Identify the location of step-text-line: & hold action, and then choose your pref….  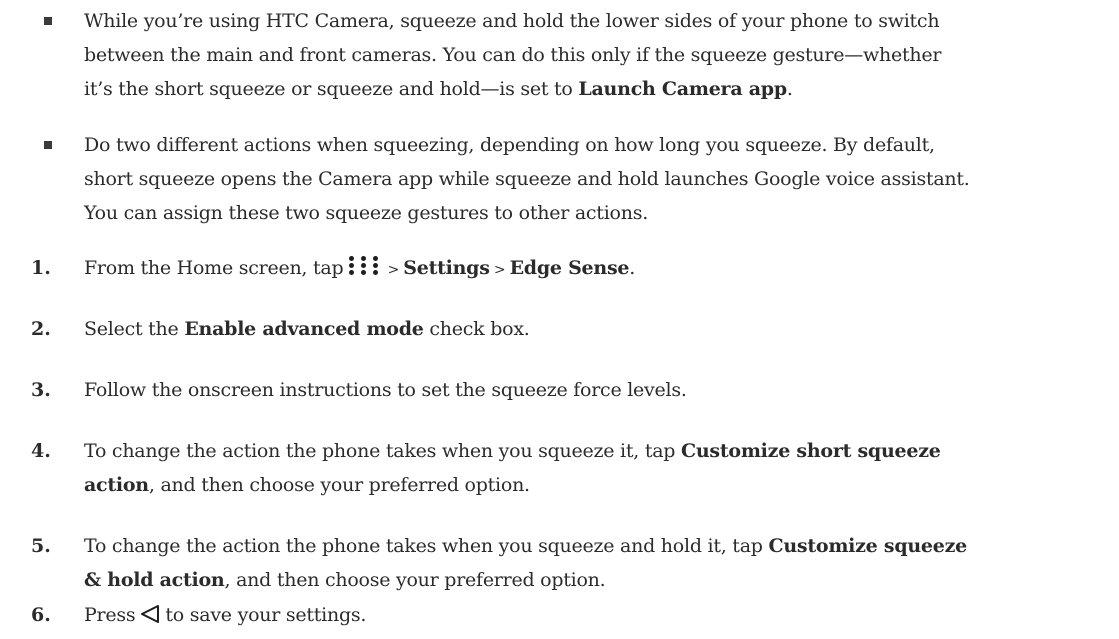
(584, 580).